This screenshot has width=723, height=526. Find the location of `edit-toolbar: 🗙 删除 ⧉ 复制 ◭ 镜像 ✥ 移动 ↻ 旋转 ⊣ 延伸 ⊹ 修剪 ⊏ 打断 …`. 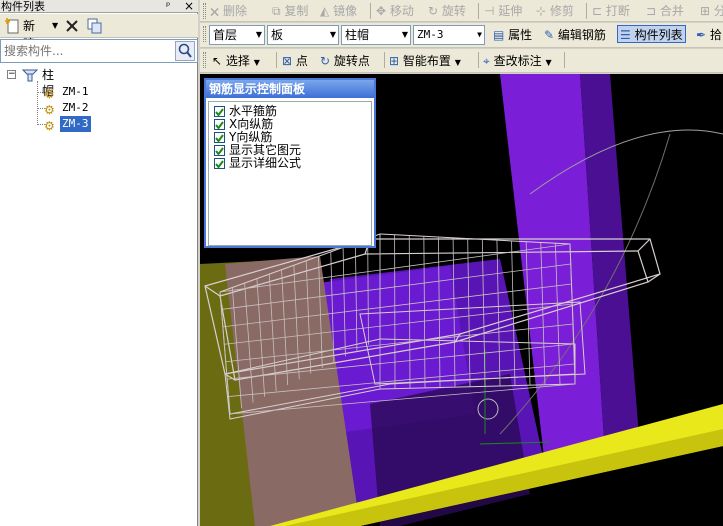

edit-toolbar: 🗙 删除 ⧉ 复制 ◭ 镜像 ✥ 移动 ↻ 旋转 ⊣ 延伸 ⊹ 修剪 ⊏ 打断 … is located at coordinates (461, 11).